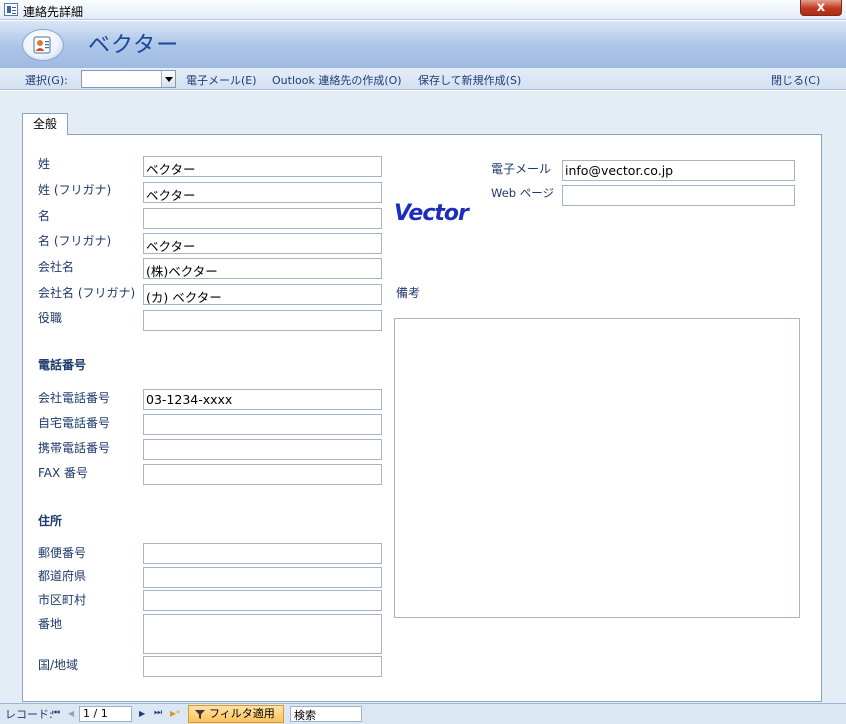 This screenshot has height=724, width=846. What do you see at coordinates (326, 714) in the screenshot?
I see `search-input: 検索` at bounding box center [326, 714].